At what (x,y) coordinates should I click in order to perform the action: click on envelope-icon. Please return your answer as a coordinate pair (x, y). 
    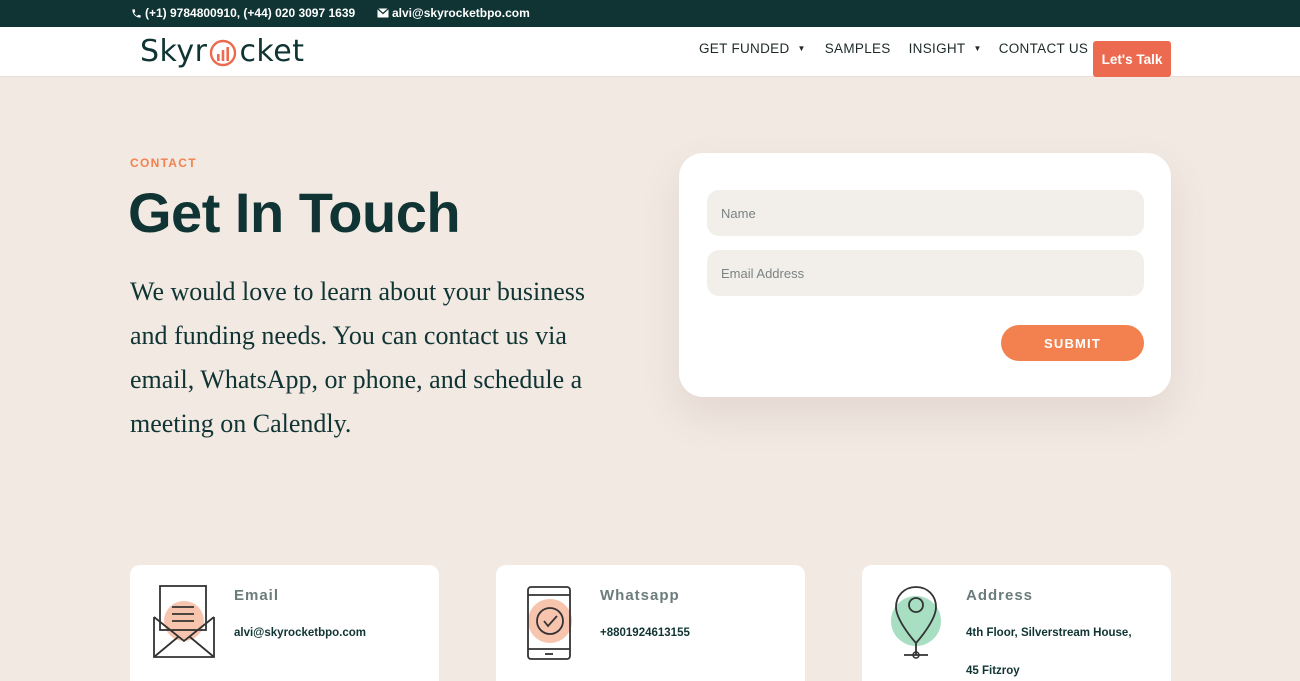
    Looking at the image, I should click on (184, 623).